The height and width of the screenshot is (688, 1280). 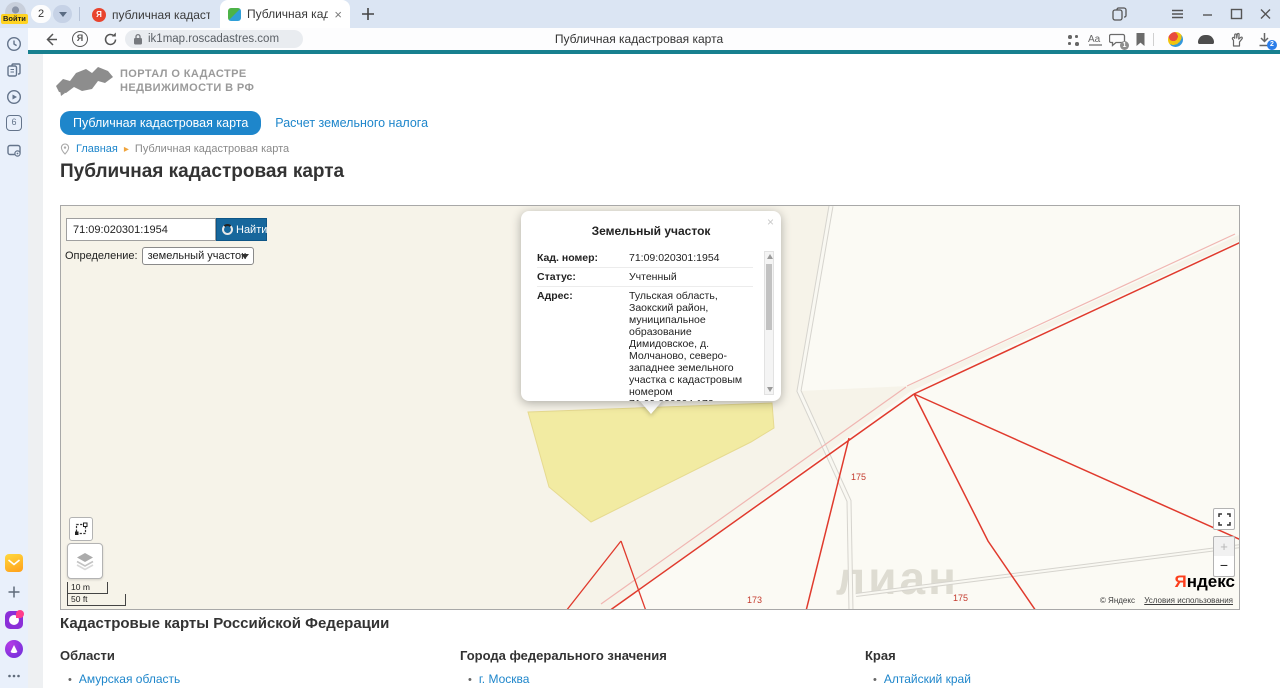 I want to click on play-icon, so click(x=14, y=97).